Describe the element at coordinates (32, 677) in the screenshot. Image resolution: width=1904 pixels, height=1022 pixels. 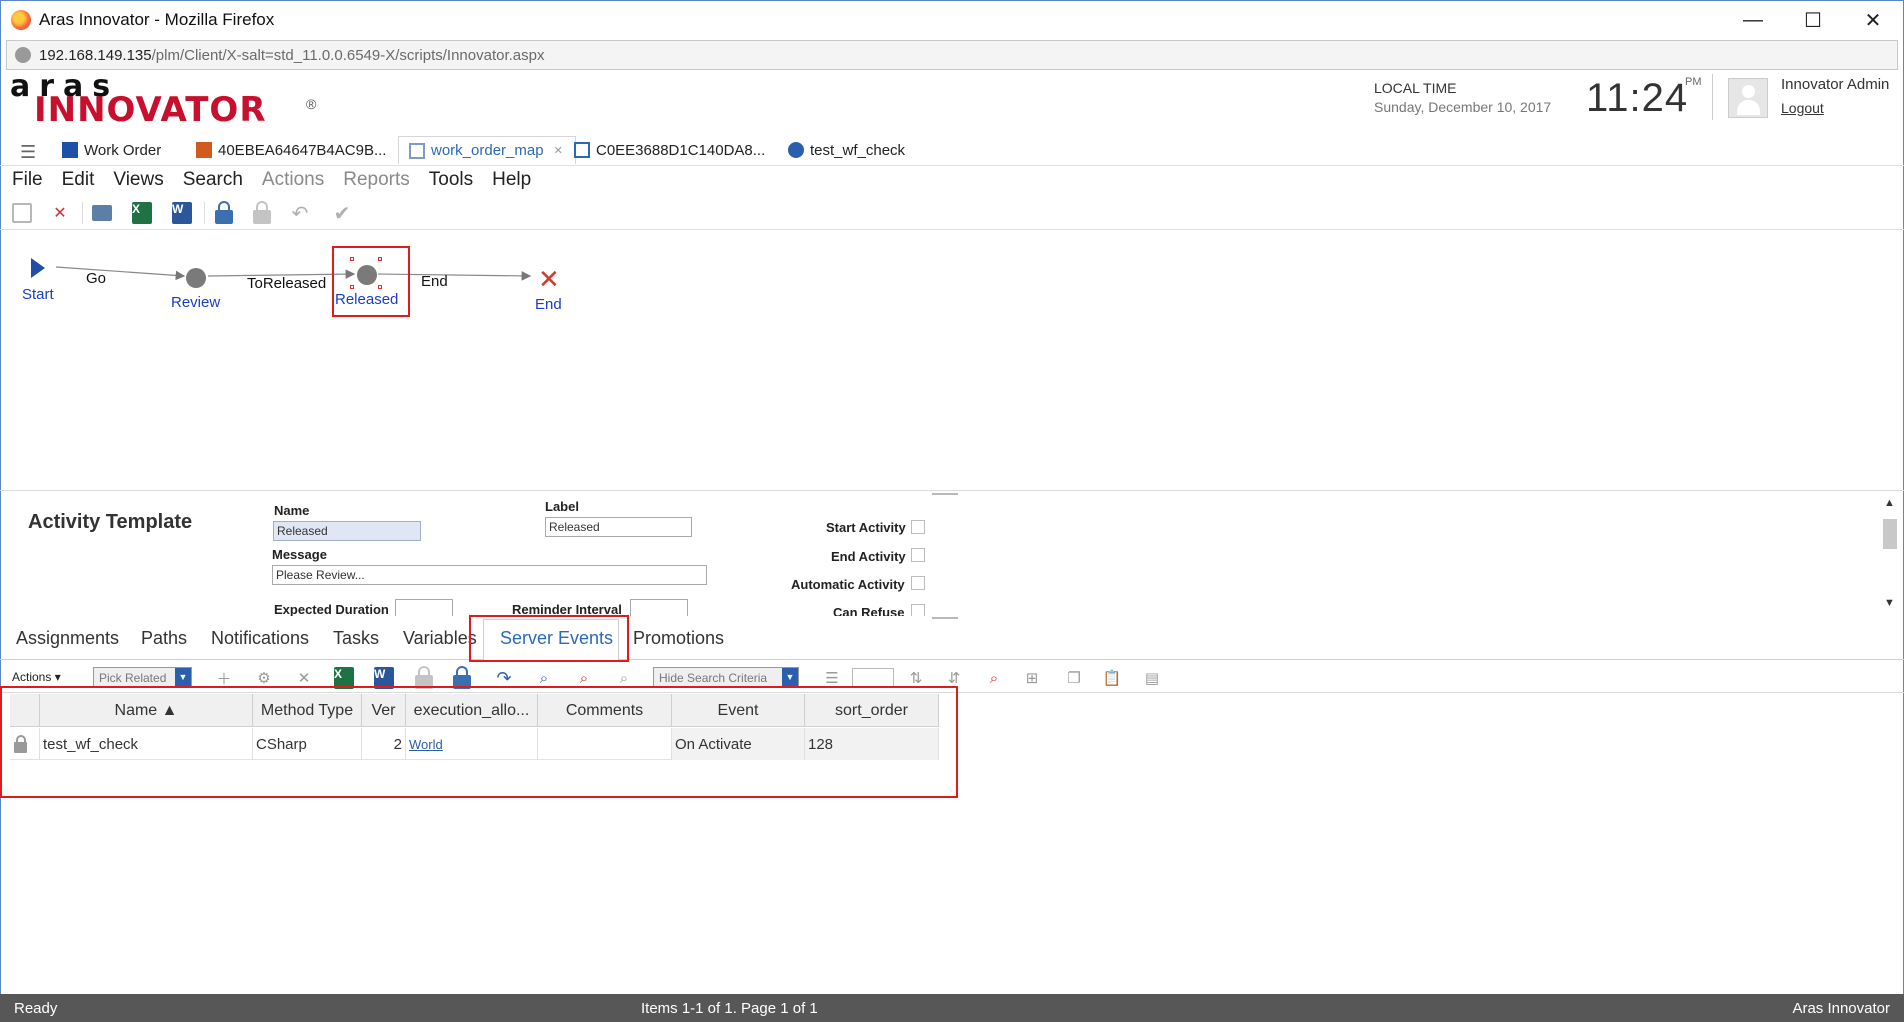
I see `actions-label: Actions` at that location.